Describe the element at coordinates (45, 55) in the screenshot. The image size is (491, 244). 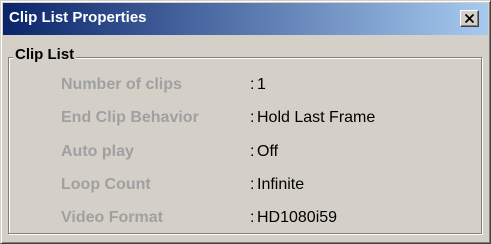
I see `group-label: Clip List` at that location.